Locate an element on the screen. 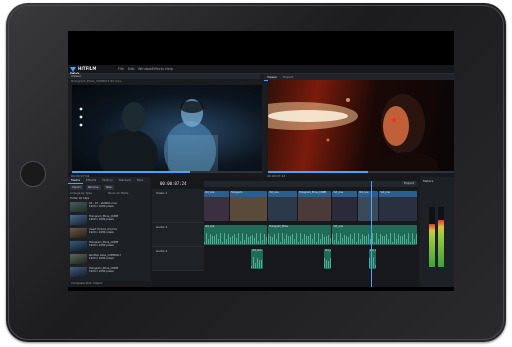 This screenshot has width=512, height=347. show-filter-label: Show: All Media is located at coordinates (118, 193).